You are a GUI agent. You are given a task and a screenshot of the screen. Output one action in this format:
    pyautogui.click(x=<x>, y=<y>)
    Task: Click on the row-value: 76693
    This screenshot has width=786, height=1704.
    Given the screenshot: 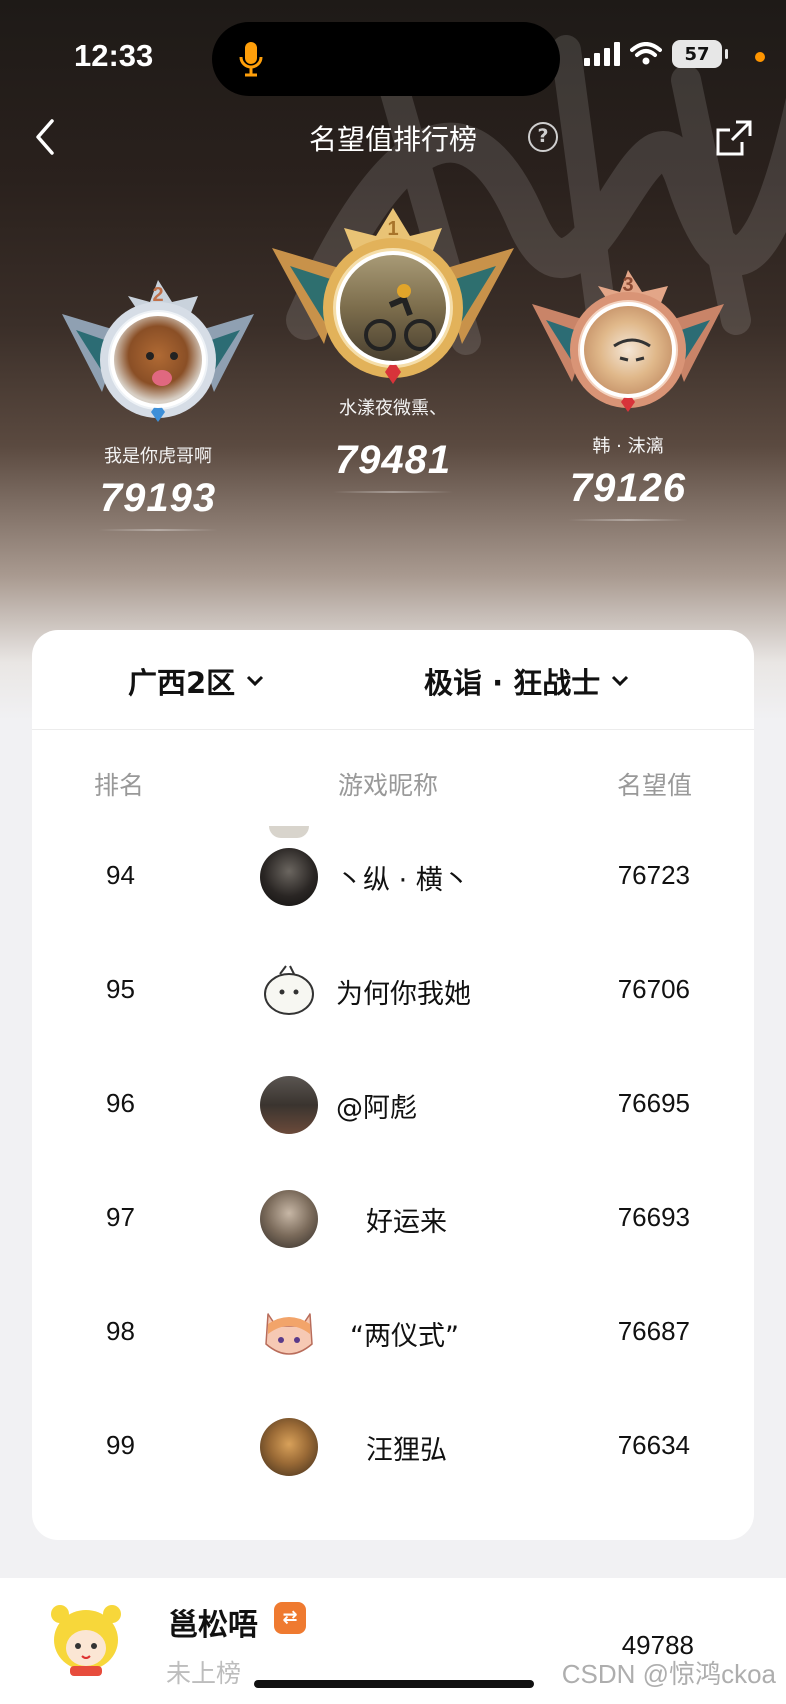 What is the action you would take?
    pyautogui.click(x=653, y=1217)
    